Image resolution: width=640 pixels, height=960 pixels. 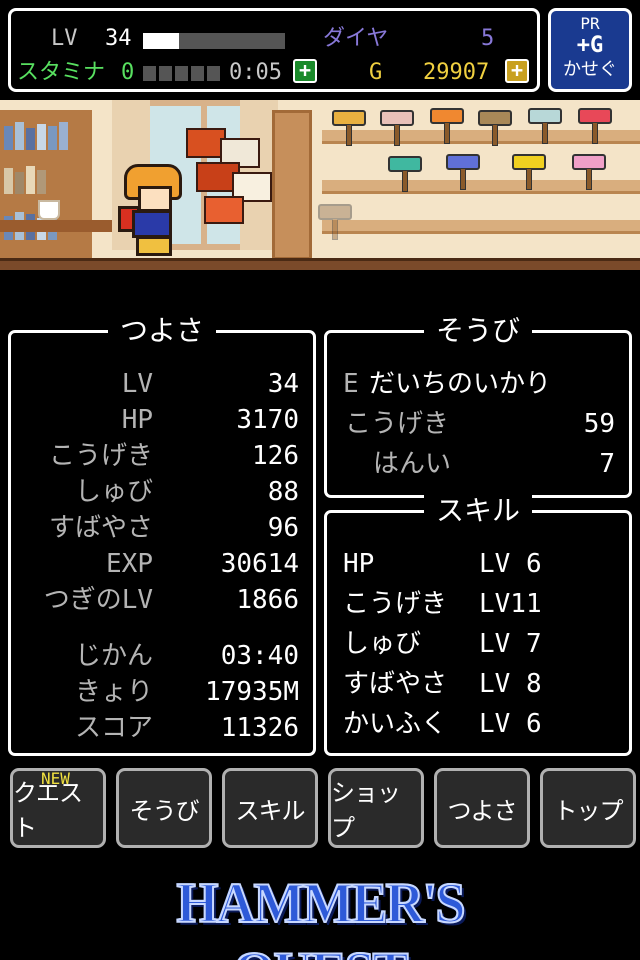 What do you see at coordinates (283, 384) in the screenshot?
I see `stat-value: 34` at bounding box center [283, 384].